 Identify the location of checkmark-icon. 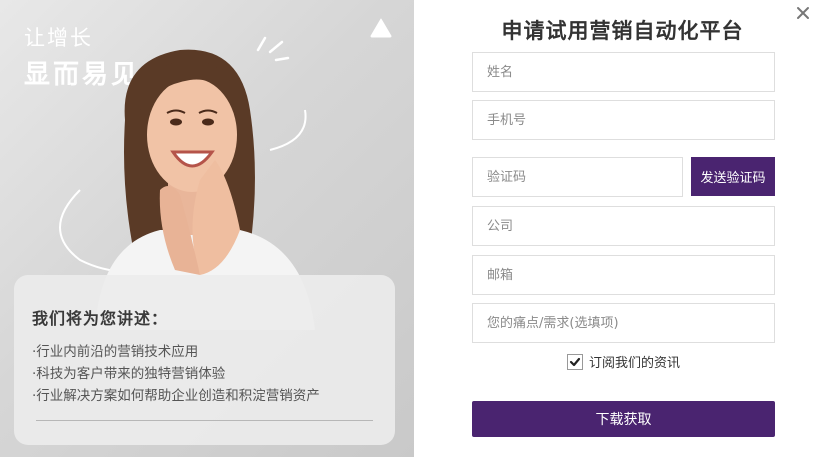
(575, 361).